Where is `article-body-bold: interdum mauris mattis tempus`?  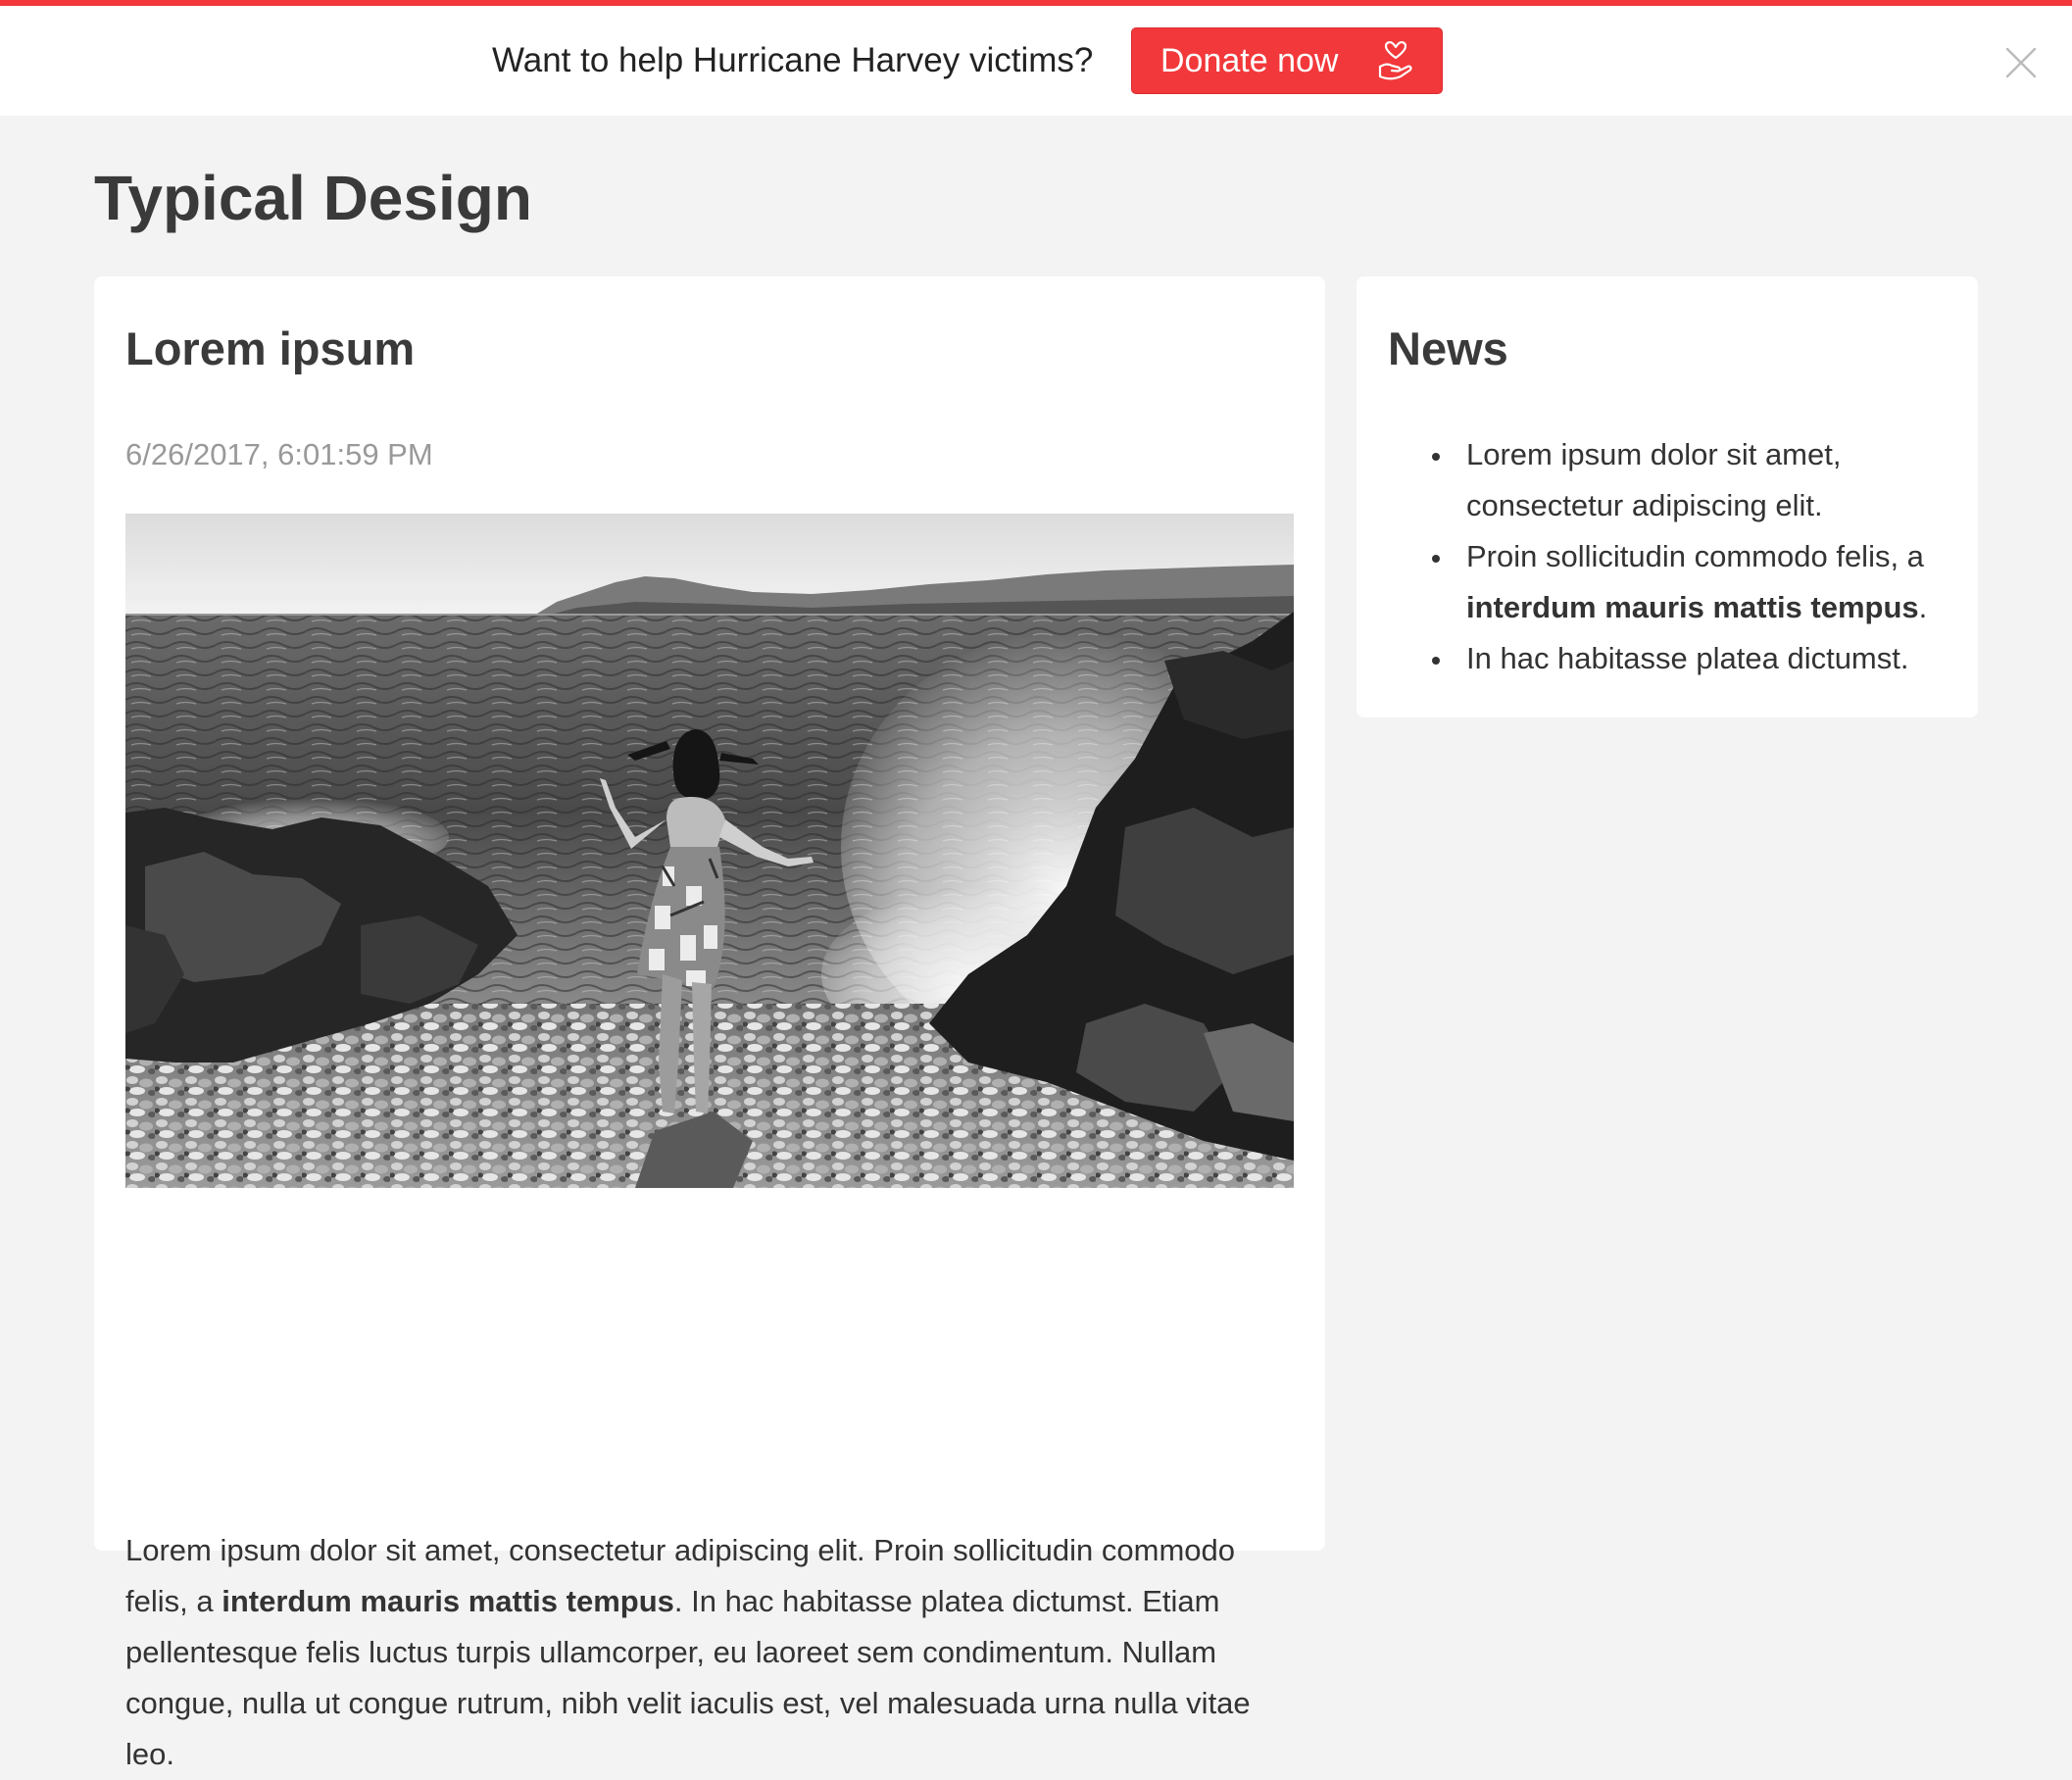 article-body-bold: interdum mauris mattis tempus is located at coordinates (448, 1601).